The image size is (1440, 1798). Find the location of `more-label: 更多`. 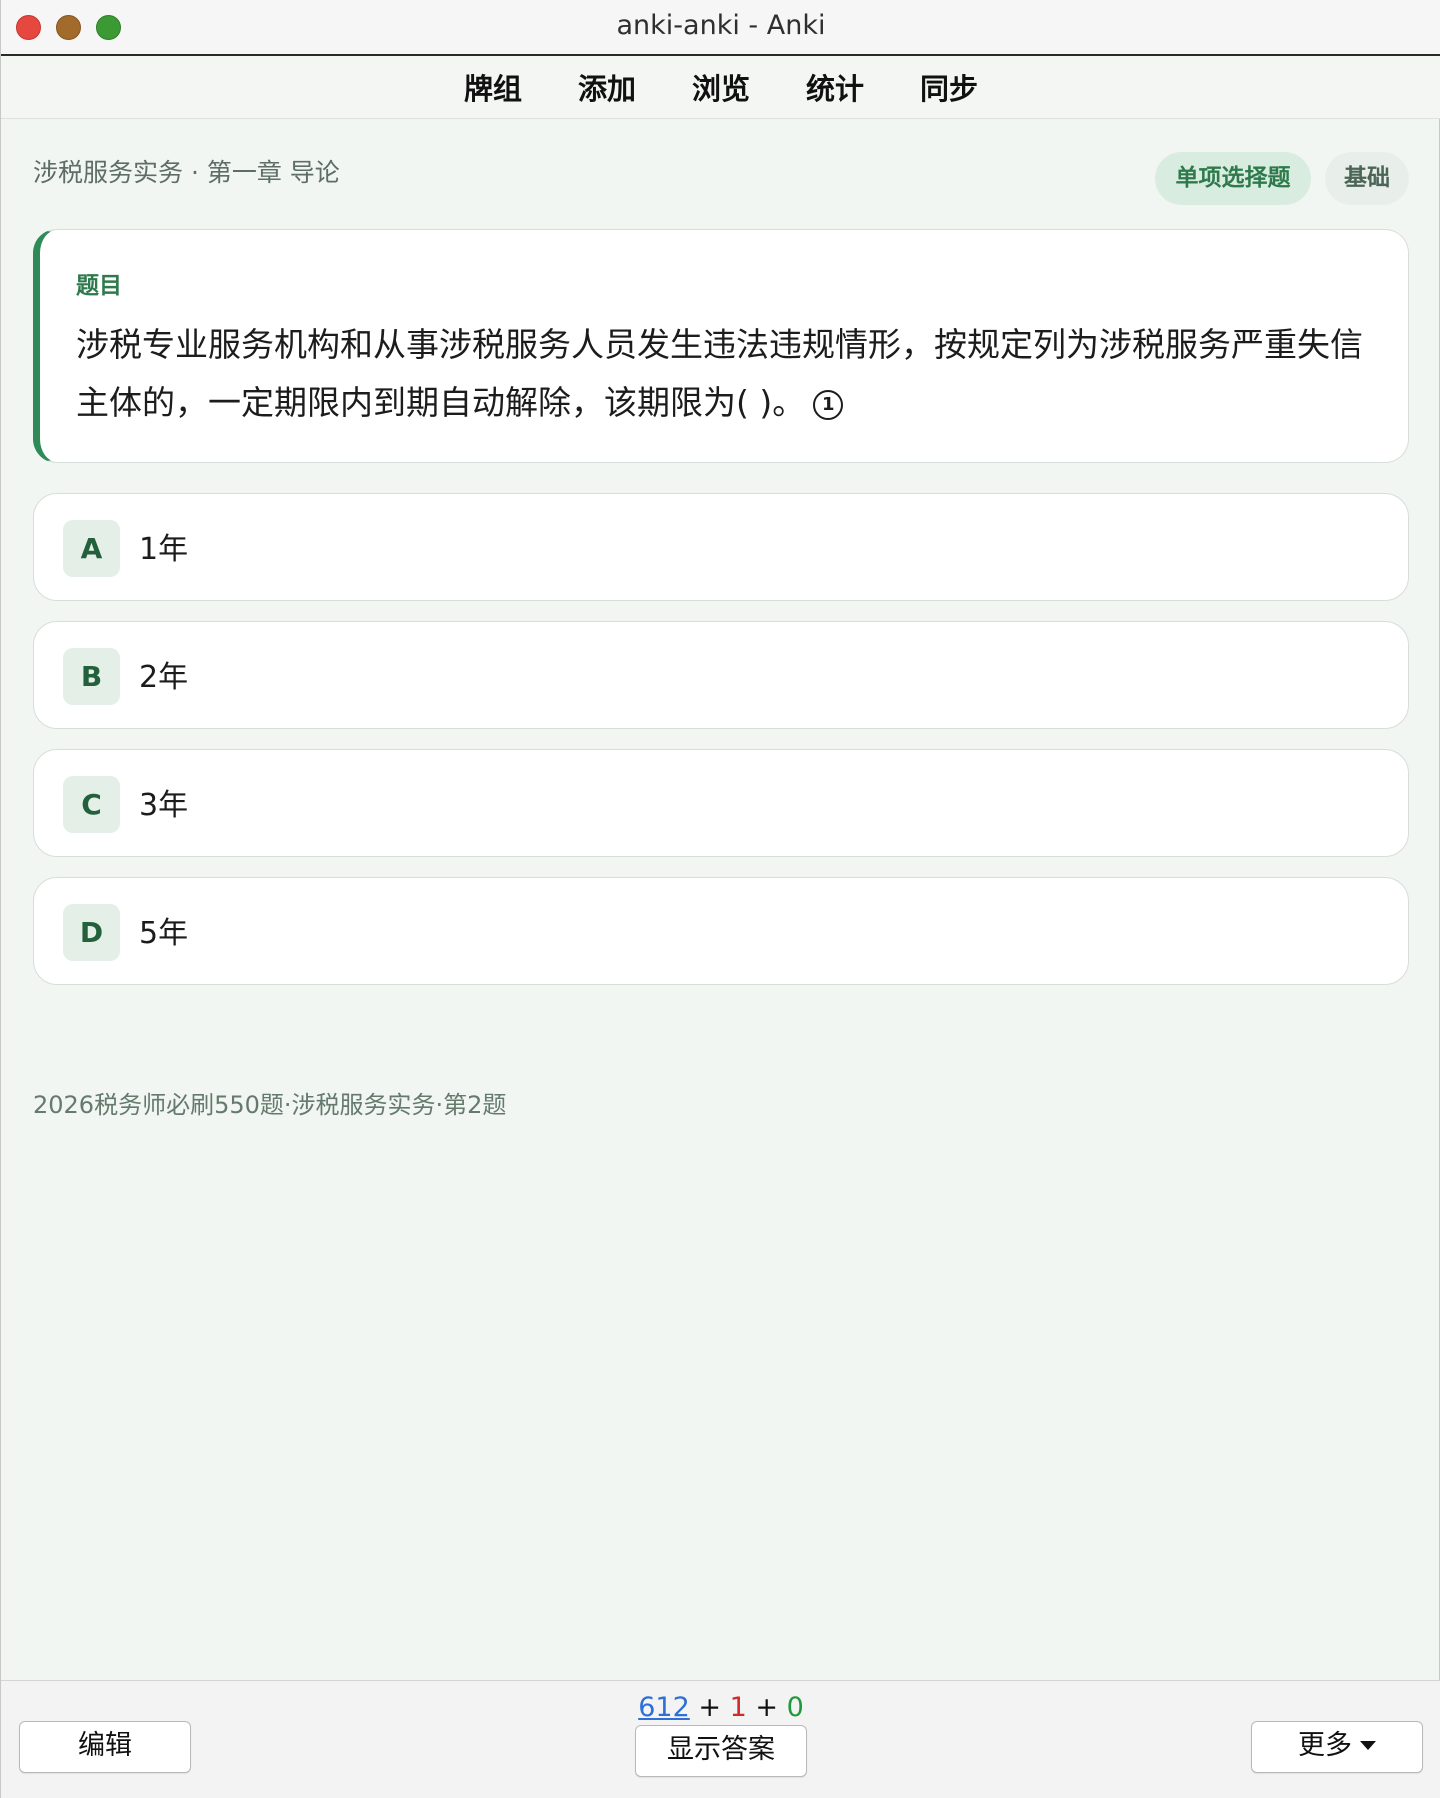

more-label: 更多 is located at coordinates (1325, 1745).